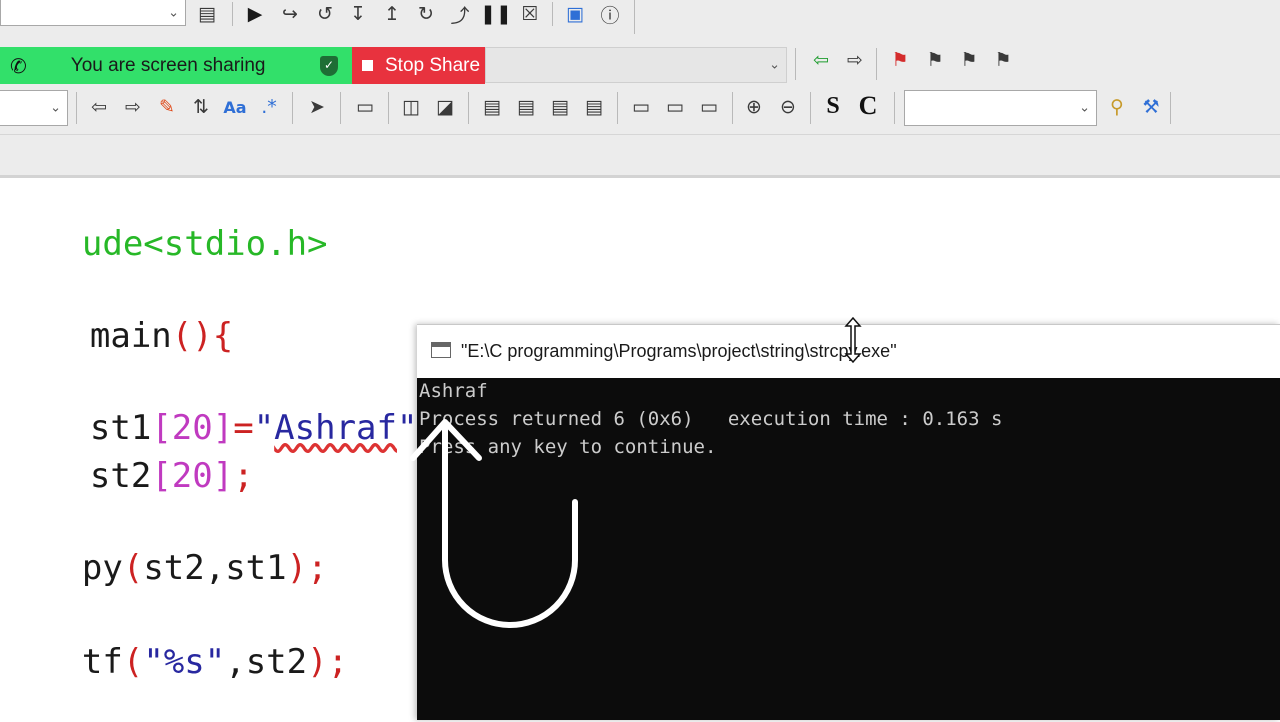 This screenshot has height=722, width=1280. What do you see at coordinates (426, 14) in the screenshot?
I see `debug-continue-icon: ↻` at bounding box center [426, 14].